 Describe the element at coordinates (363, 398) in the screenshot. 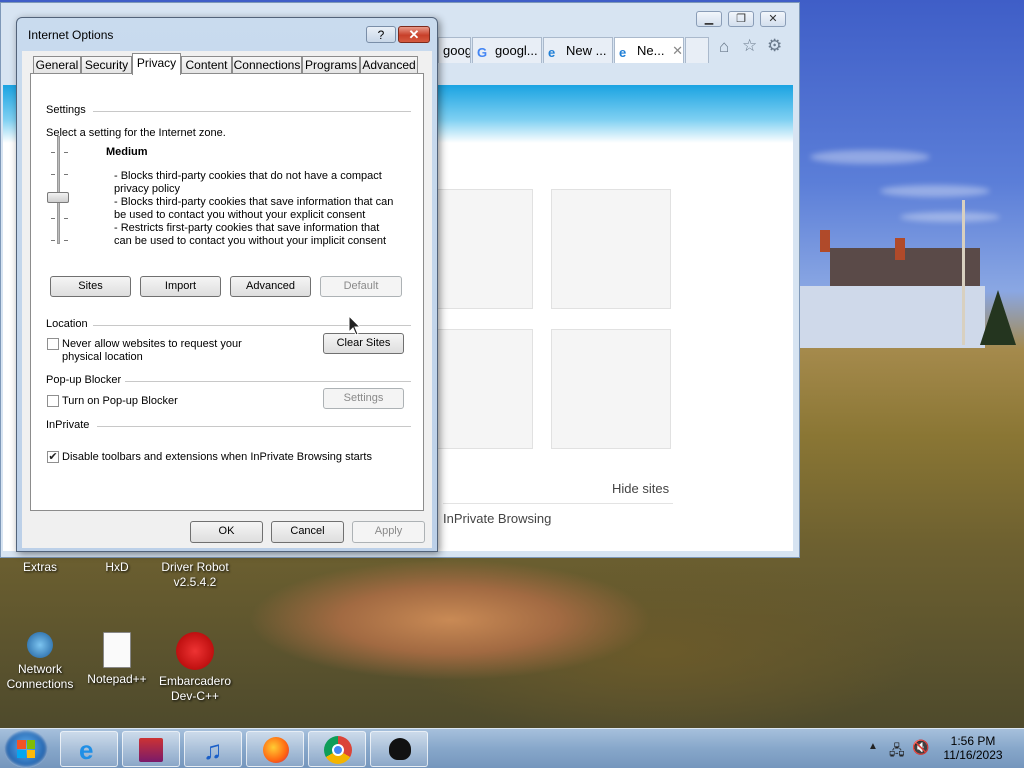

I see `popup-settings-button: Settings` at that location.